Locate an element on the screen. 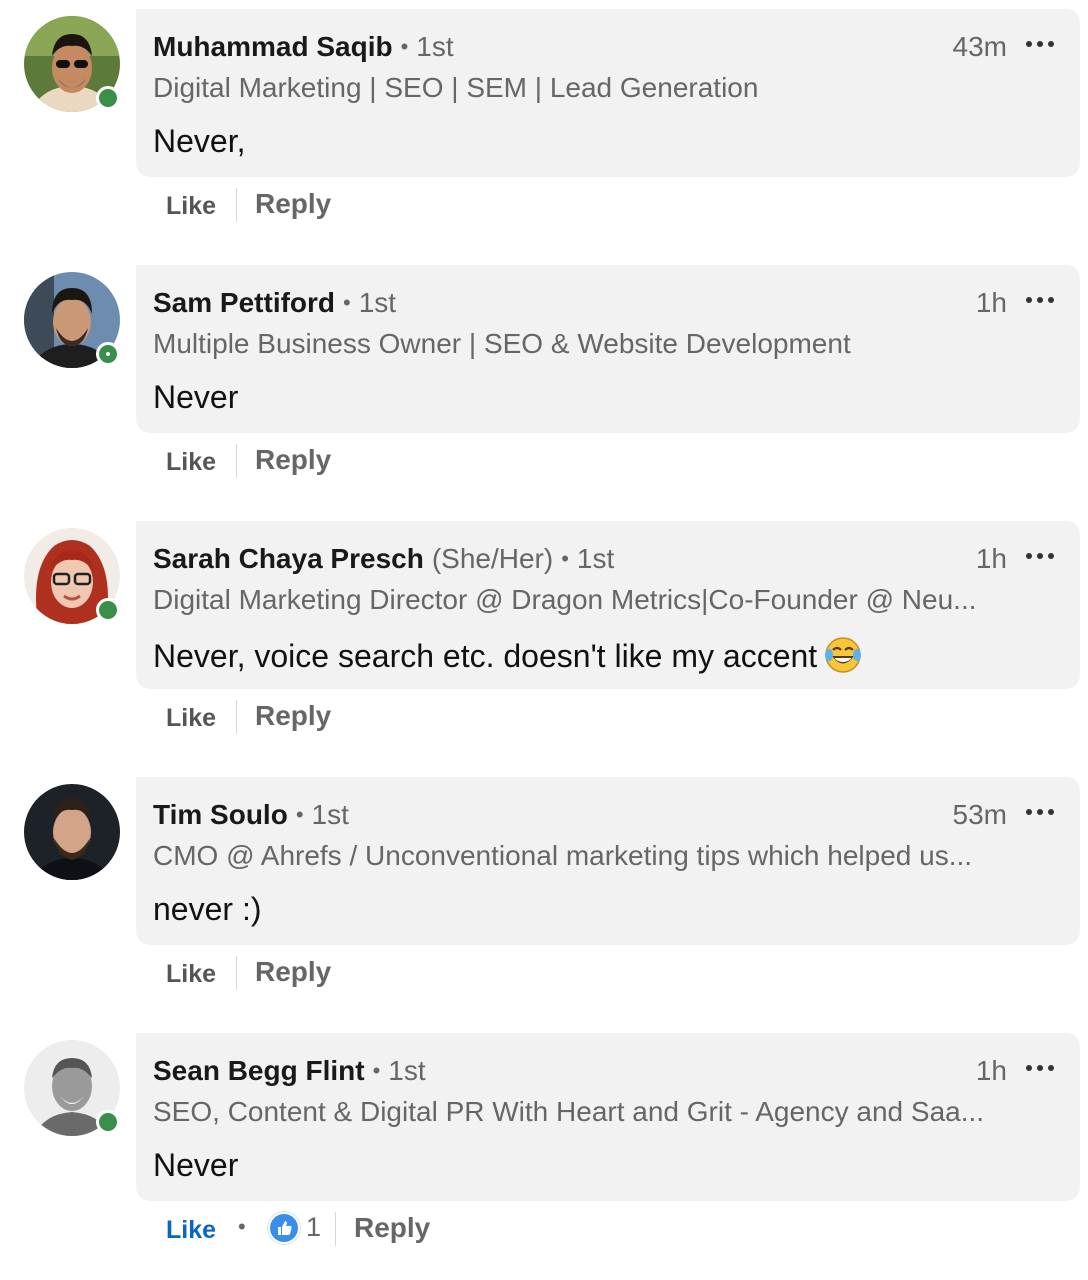 This screenshot has height=1280, width=1088. reaction-count: 1 is located at coordinates (313, 1227).